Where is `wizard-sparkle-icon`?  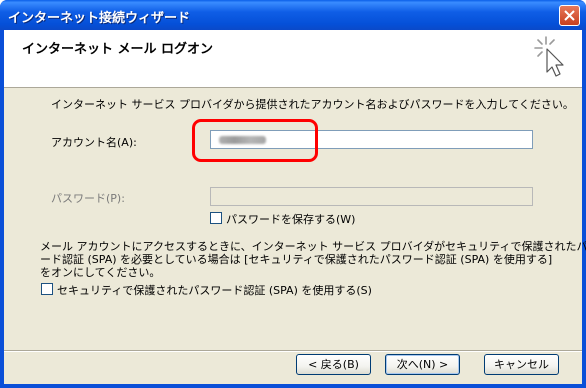
wizard-sparkle-icon is located at coordinates (549, 56).